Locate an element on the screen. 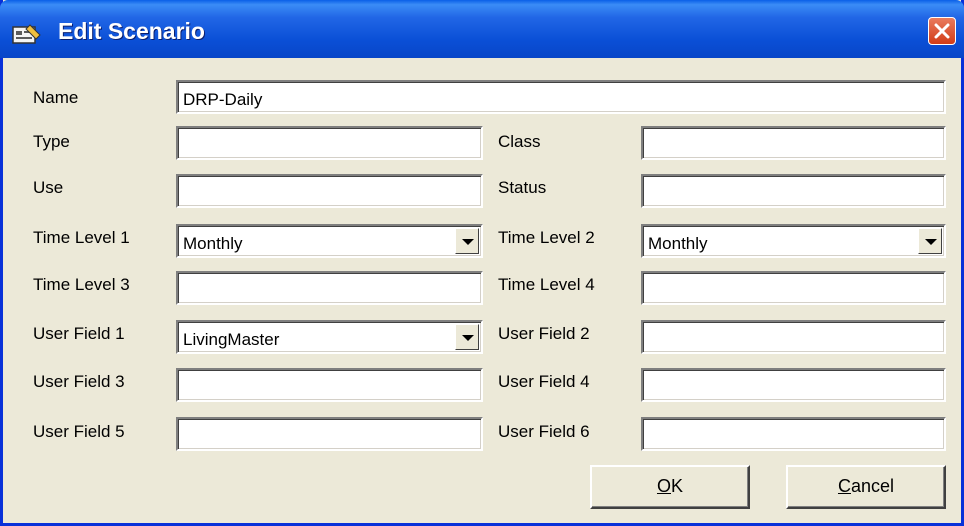 This screenshot has height=526, width=964. time-level-4-field is located at coordinates (793, 288).